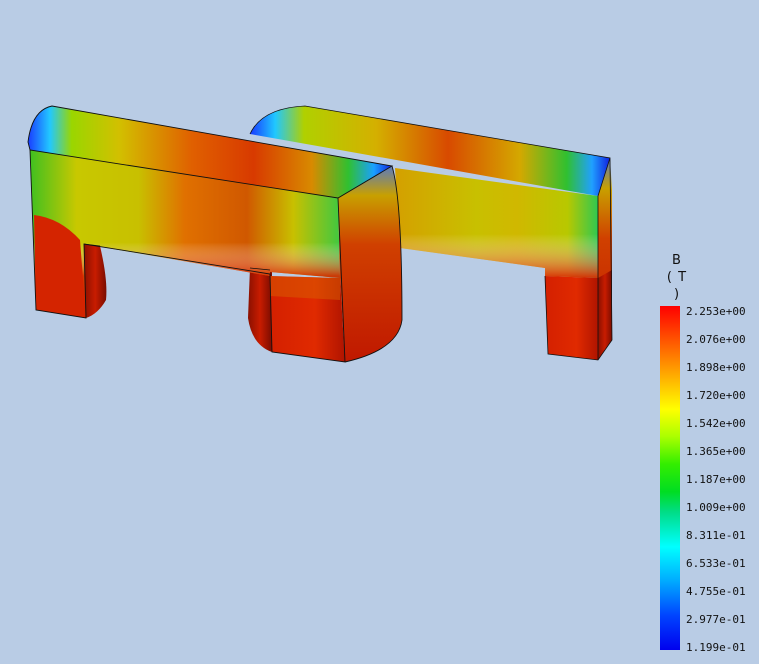 The height and width of the screenshot is (664, 759). I want to click on front-core-end, so click(370, 264).